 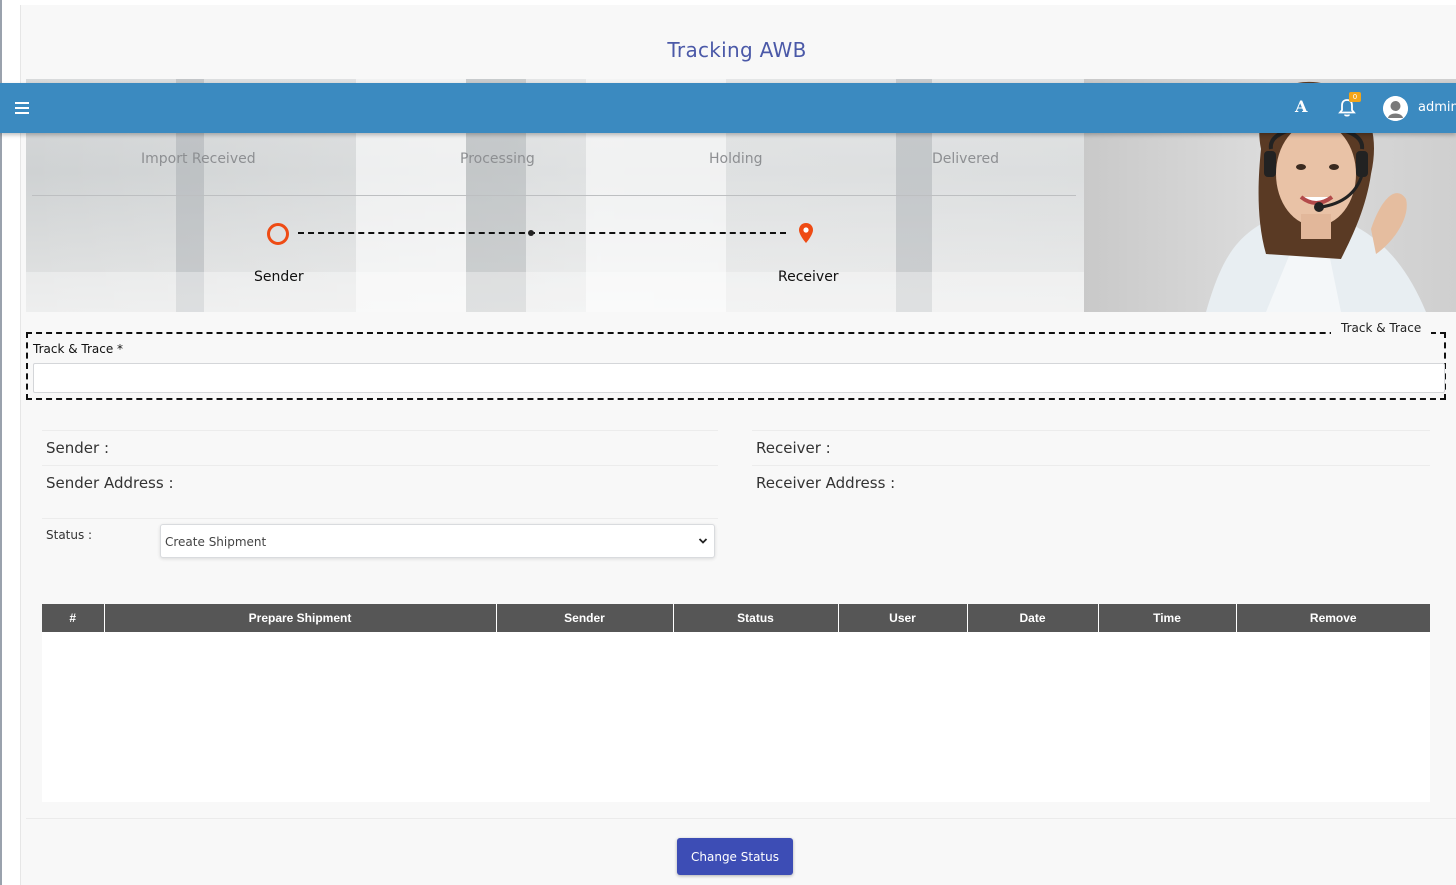 I want to click on column-header-status: Status, so click(x=756, y=618).